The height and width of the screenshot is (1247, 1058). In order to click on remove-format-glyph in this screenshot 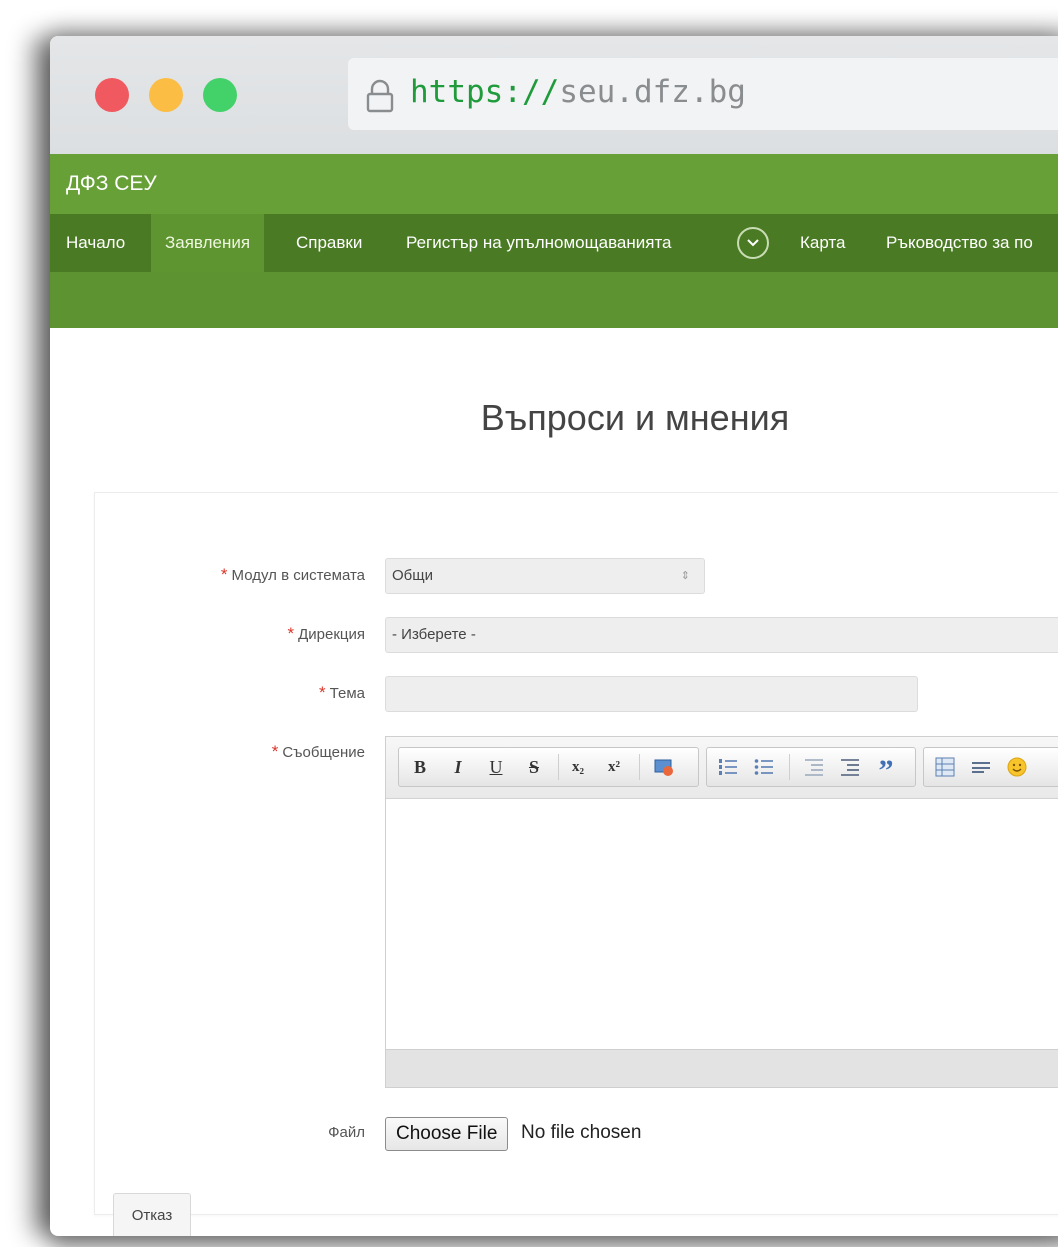, I will do `click(663, 767)`.